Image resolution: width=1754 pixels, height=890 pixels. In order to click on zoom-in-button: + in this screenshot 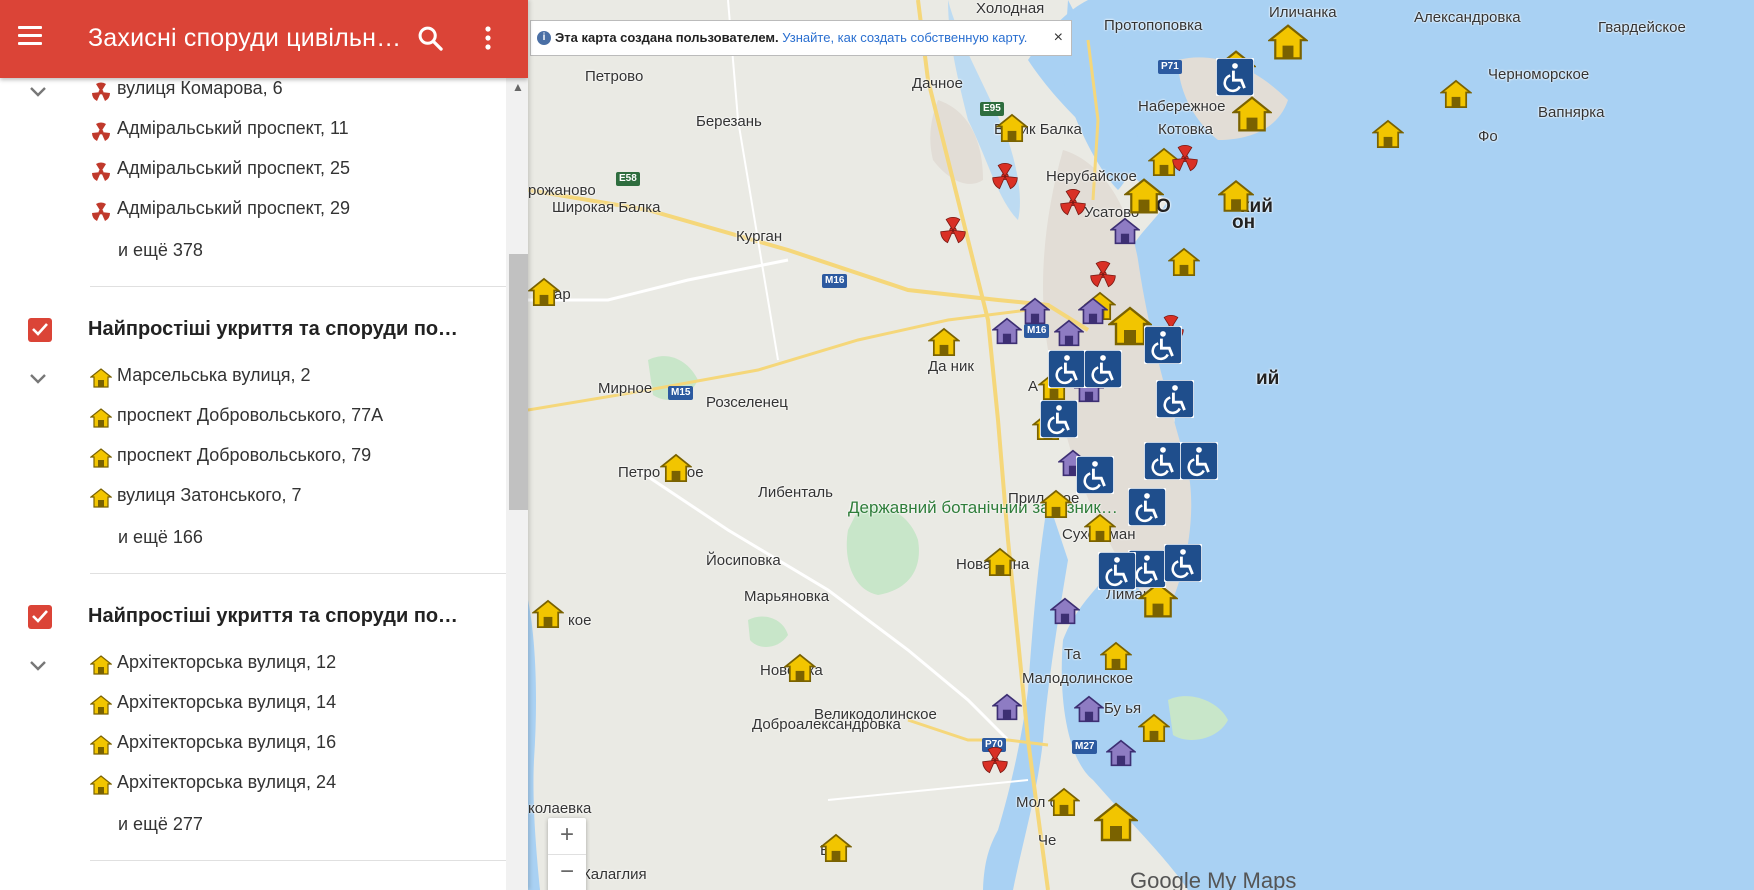, I will do `click(567, 836)`.